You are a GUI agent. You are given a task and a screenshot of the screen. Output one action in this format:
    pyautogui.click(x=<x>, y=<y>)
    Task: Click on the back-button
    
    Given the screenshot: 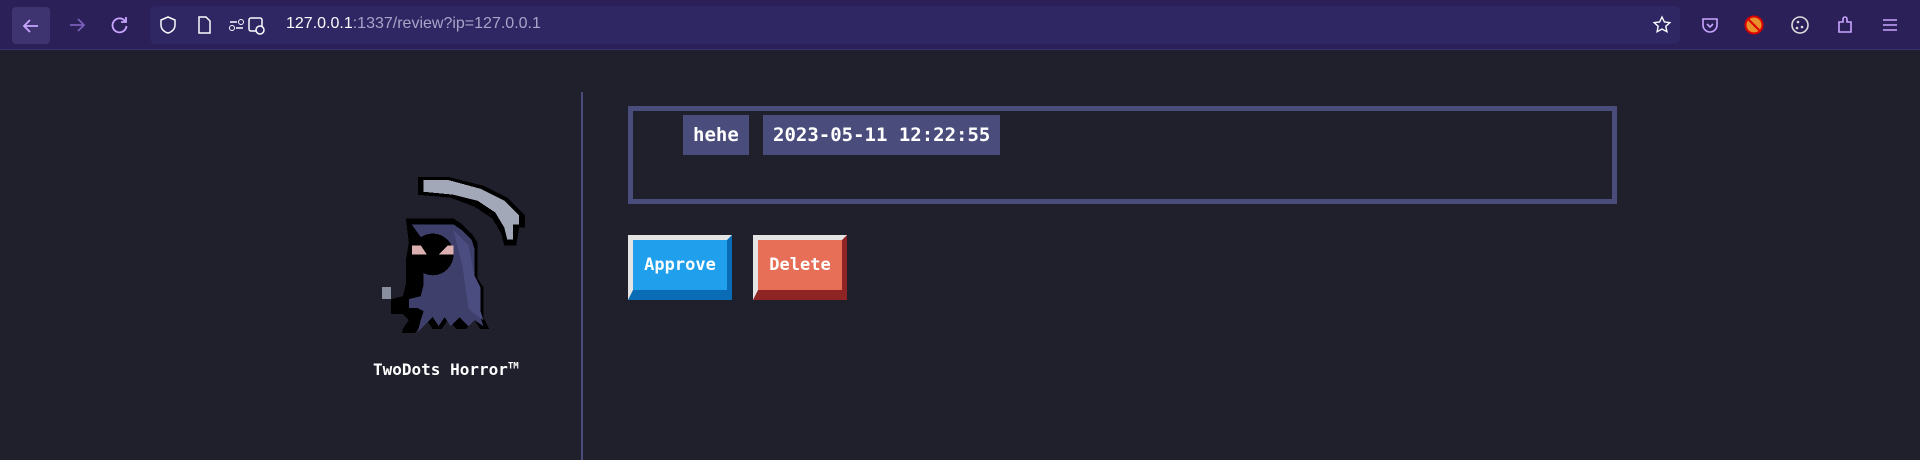 What is the action you would take?
    pyautogui.click(x=31, y=25)
    